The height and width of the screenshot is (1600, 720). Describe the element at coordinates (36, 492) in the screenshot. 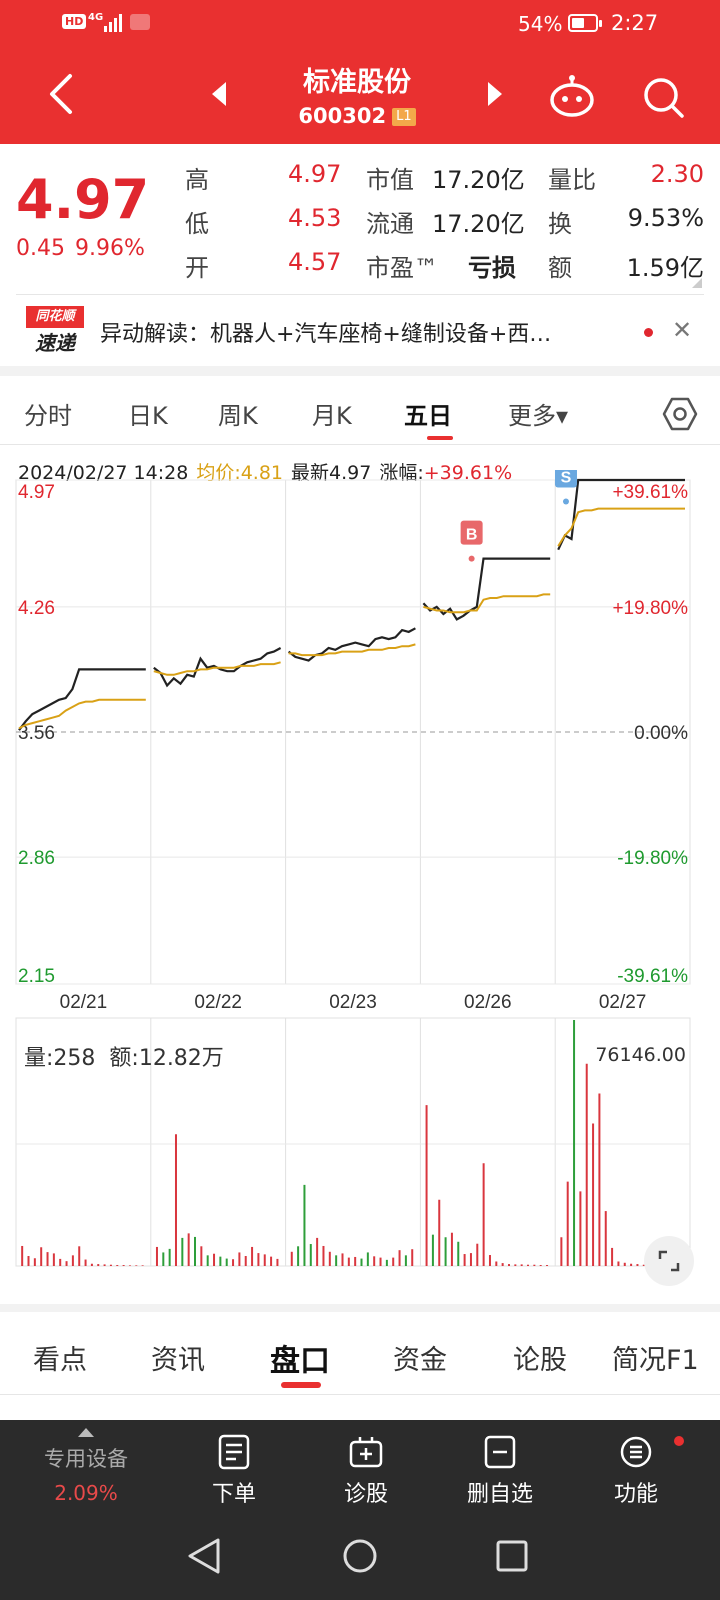

I see `y-tick-left: 4.97` at that location.